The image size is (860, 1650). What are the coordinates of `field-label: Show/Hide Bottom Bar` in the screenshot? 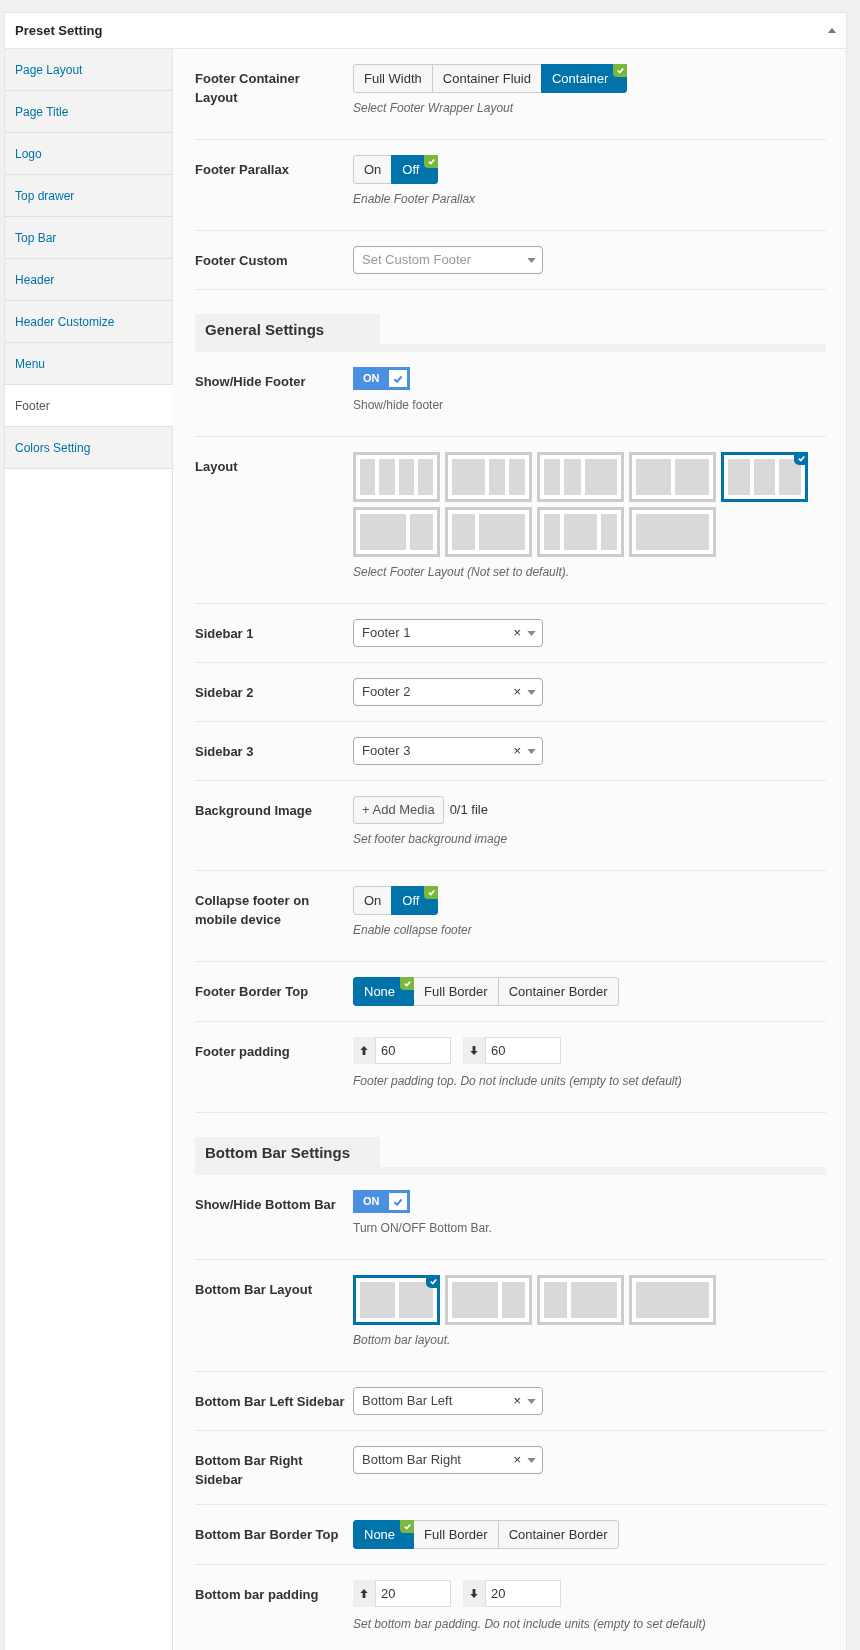 It's located at (266, 1205).